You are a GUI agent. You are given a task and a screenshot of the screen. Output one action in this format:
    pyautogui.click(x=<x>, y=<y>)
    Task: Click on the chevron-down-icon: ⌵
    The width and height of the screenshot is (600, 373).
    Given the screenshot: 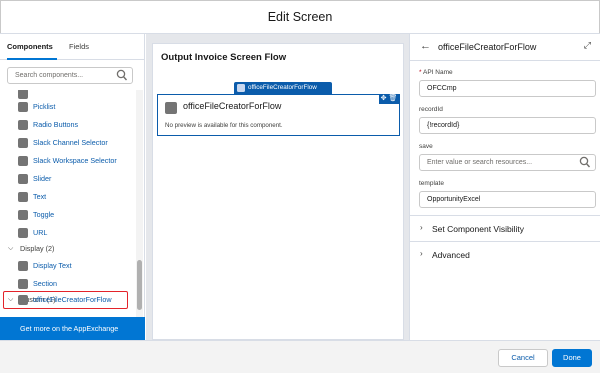 What is the action you would take?
    pyautogui.click(x=11, y=248)
    